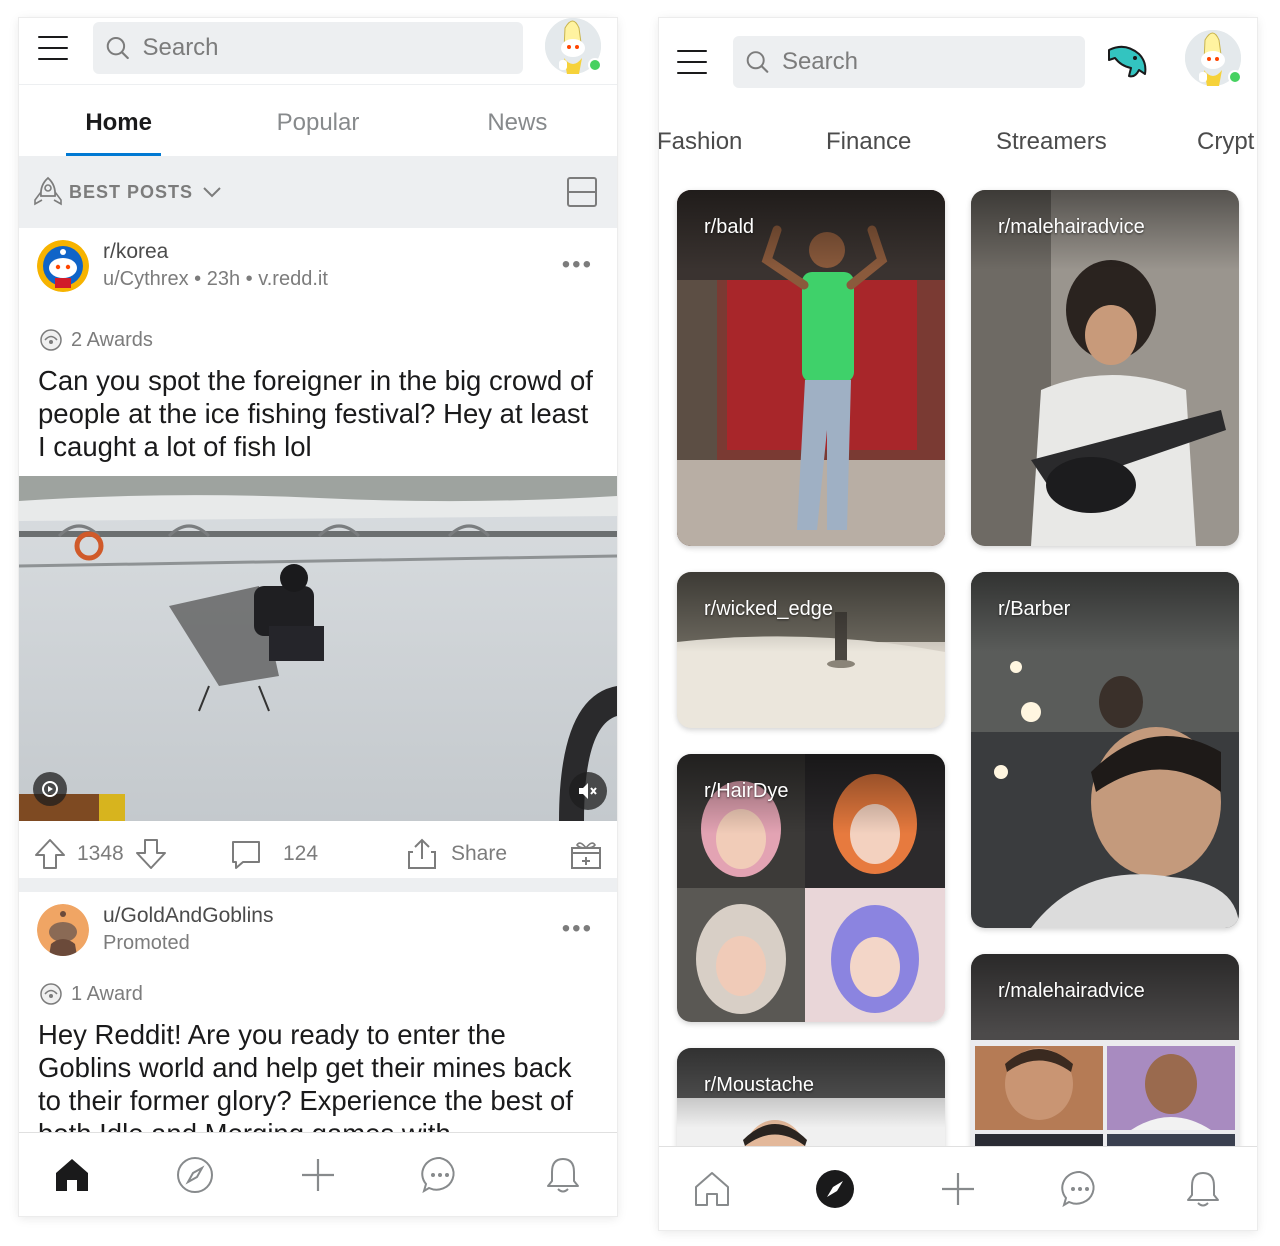 Image resolution: width=1280 pixels, height=1246 pixels. I want to click on card-view-icon, so click(582, 192).